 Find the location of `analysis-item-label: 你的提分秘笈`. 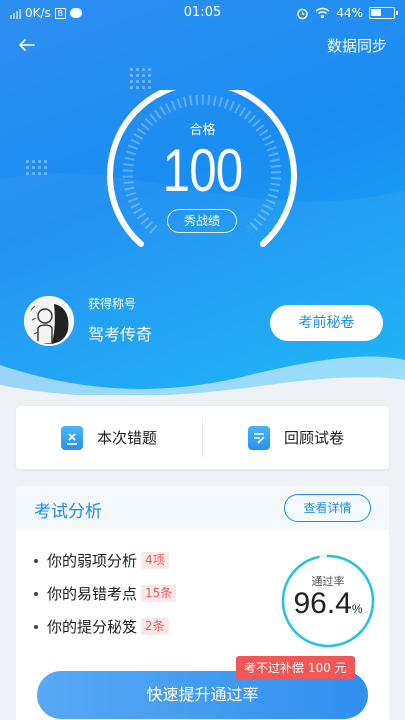

analysis-item-label: 你的提分秘笈 is located at coordinates (92, 627).